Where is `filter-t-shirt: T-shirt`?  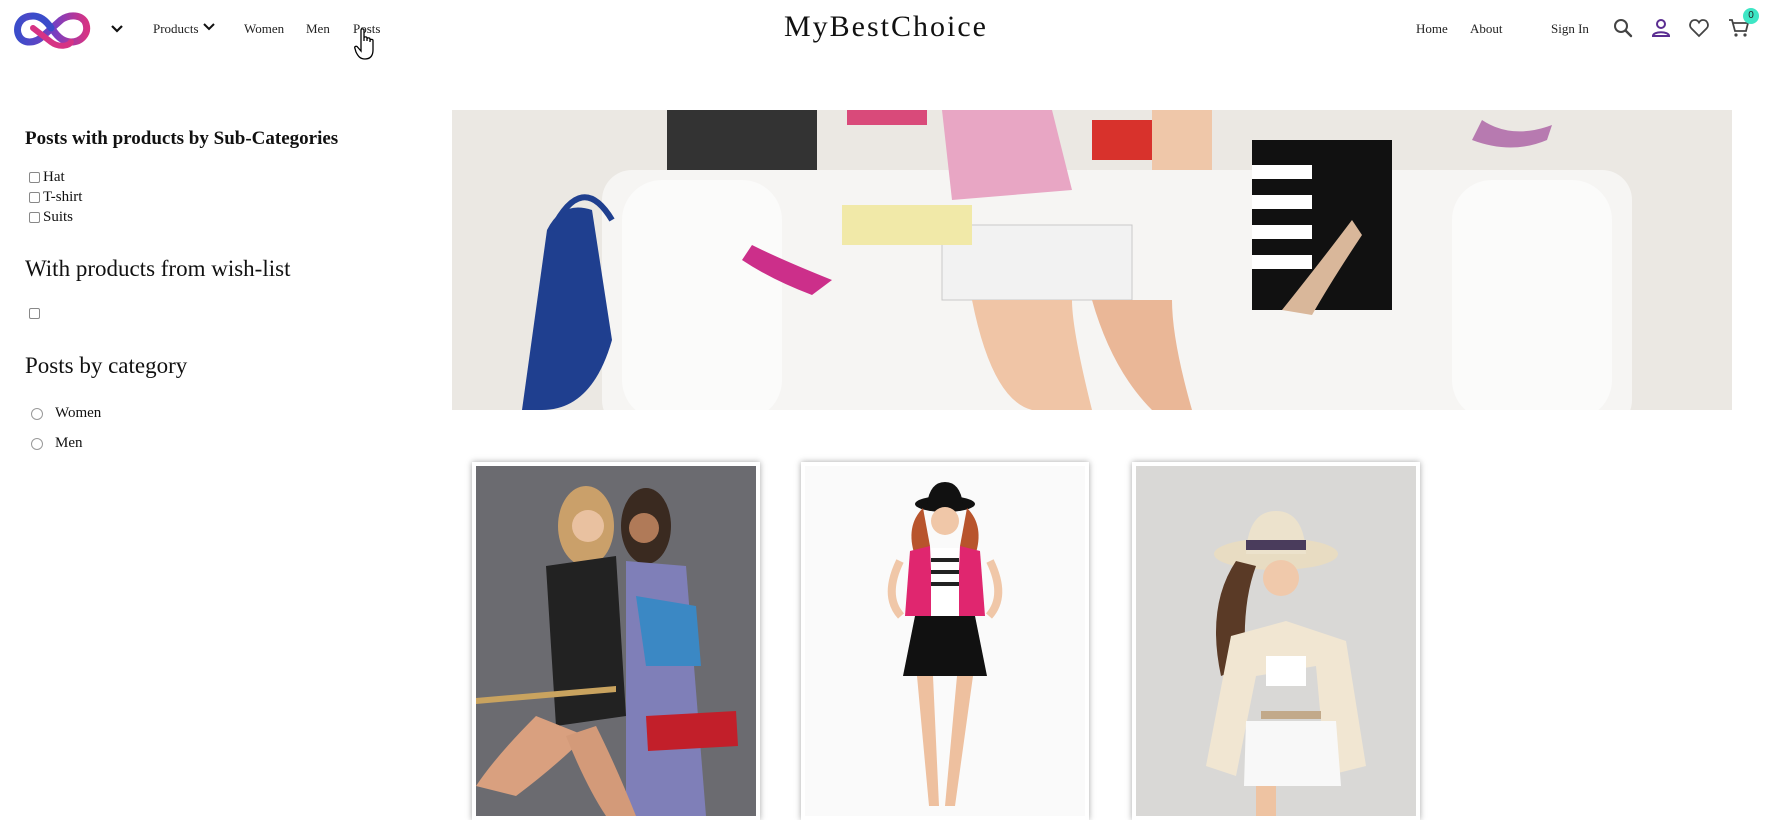 filter-t-shirt: T-shirt is located at coordinates (55, 197).